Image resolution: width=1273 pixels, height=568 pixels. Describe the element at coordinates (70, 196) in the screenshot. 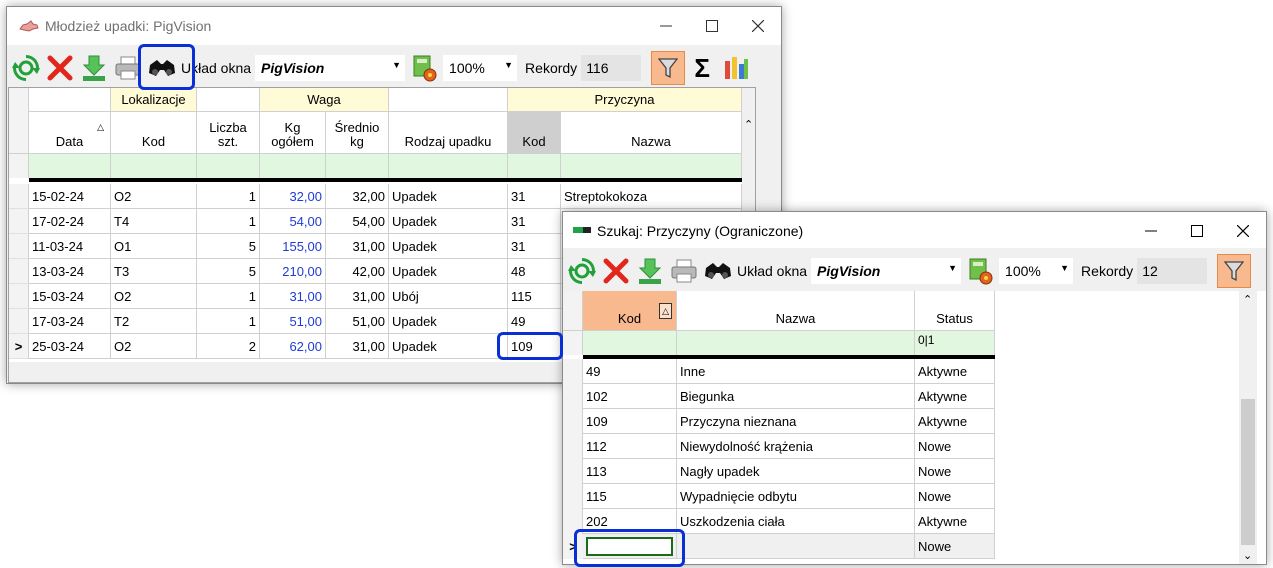

I see `table-cell-data: 15-02-24` at that location.